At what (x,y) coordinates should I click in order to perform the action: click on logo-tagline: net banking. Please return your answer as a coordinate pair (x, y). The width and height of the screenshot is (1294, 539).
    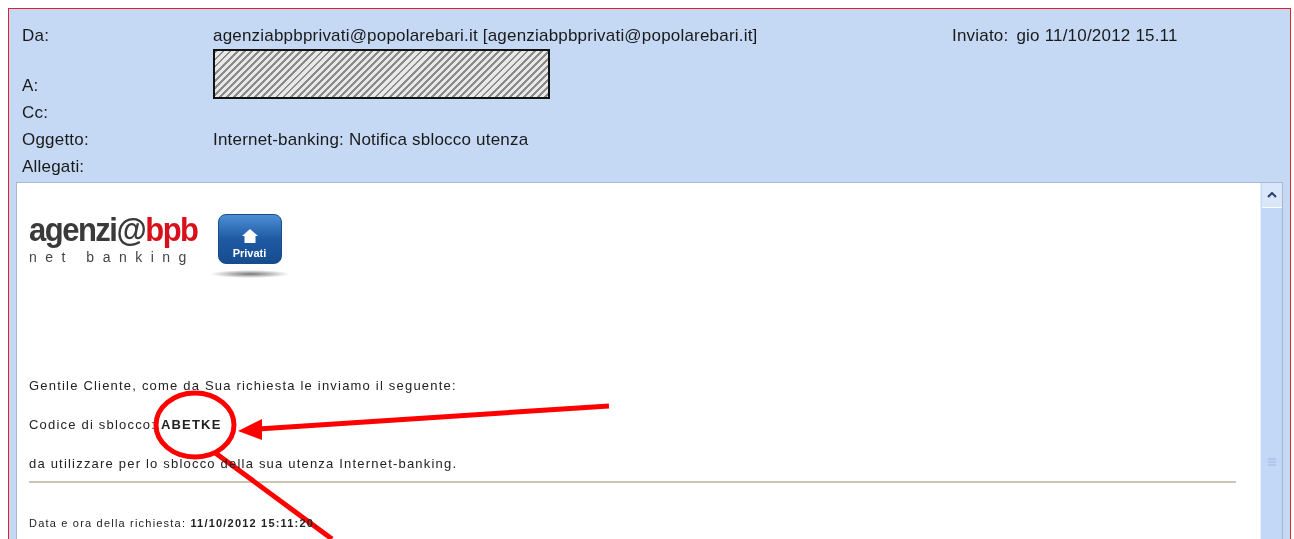
    Looking at the image, I should click on (112, 257).